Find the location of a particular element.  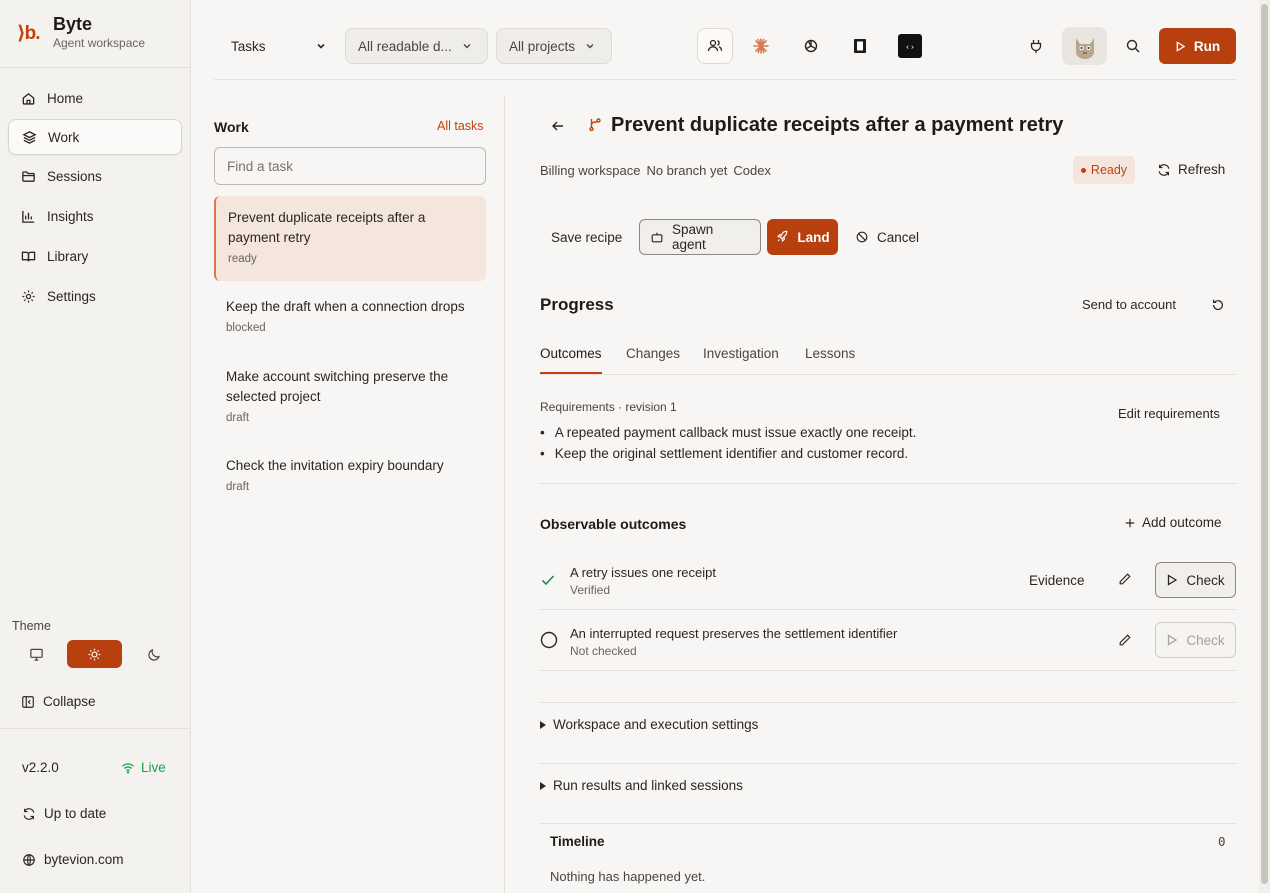

requirements-meta: Requirements · revision 1 is located at coordinates (608, 407).